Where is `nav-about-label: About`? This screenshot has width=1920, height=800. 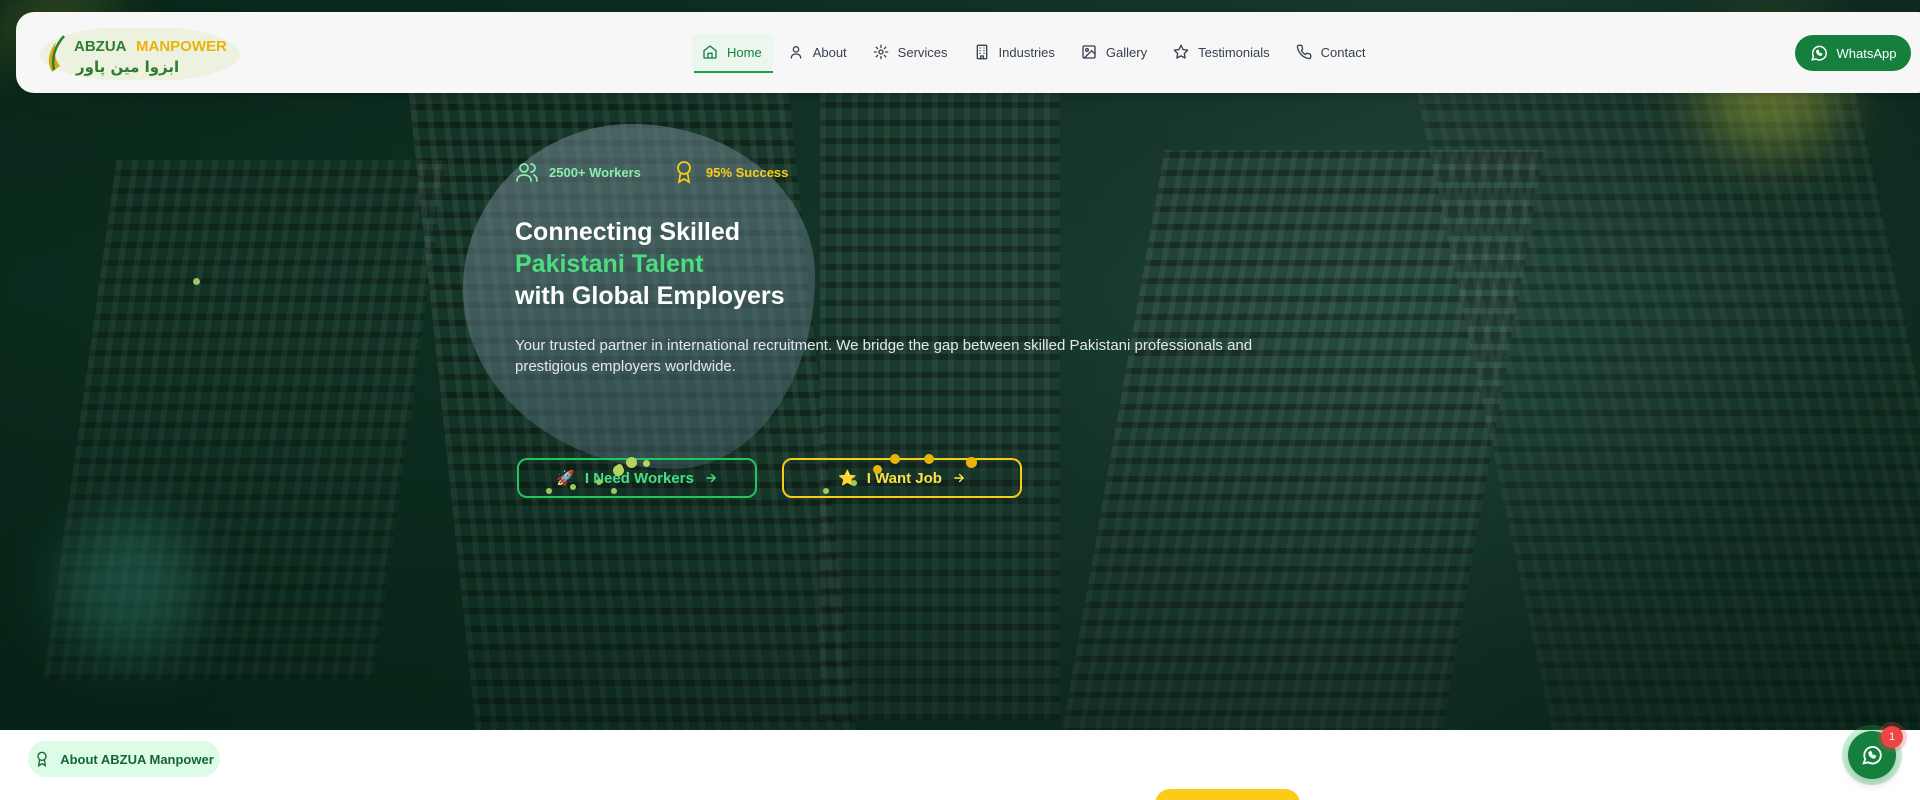 nav-about-label: About is located at coordinates (829, 52).